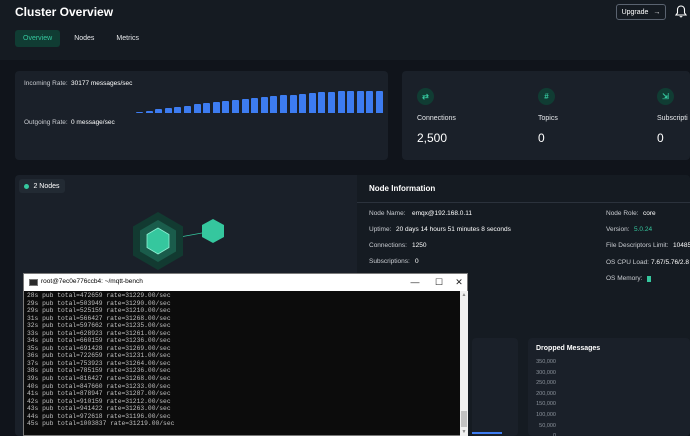 Image resolution: width=690 pixels, height=436 pixels. What do you see at coordinates (46, 122) in the screenshot?
I see `outgoing-rate-label: Outgoing Rate:` at bounding box center [46, 122].